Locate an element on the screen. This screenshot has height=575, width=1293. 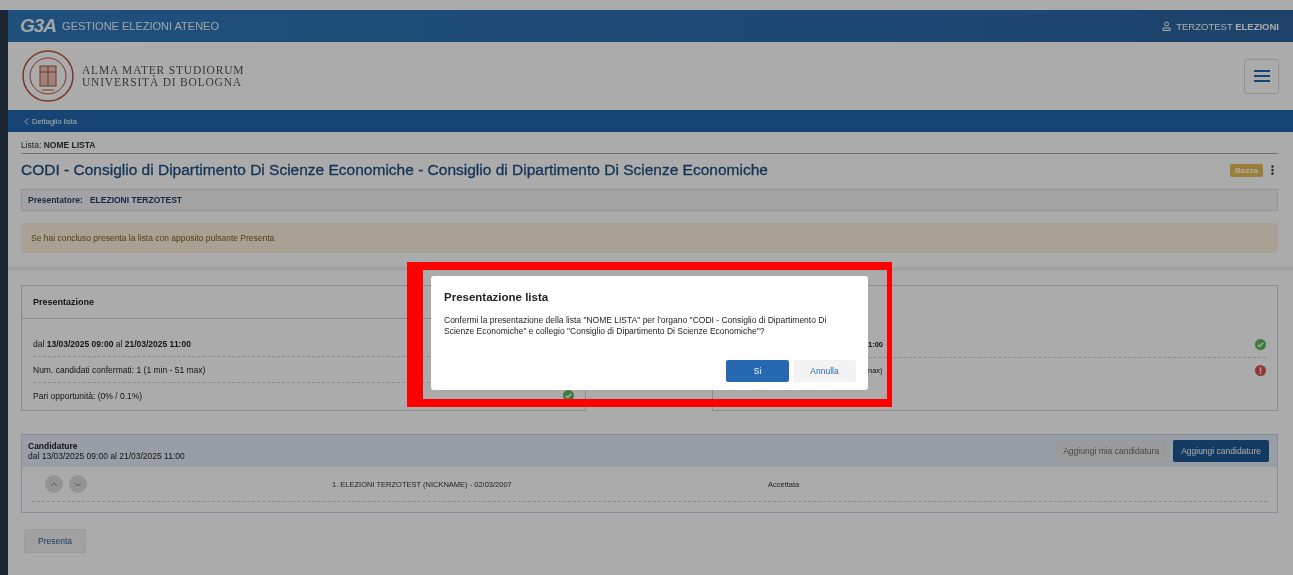
user-name: TERZOTEST ELEZIONI is located at coordinates (1227, 26).